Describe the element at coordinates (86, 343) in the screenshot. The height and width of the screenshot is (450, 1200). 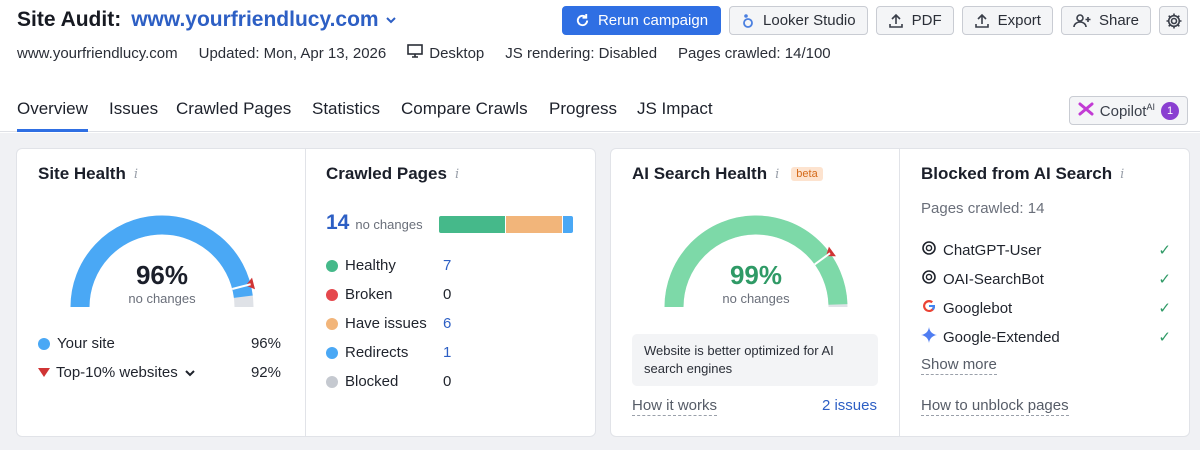
I see `your-site-label: Your site` at that location.